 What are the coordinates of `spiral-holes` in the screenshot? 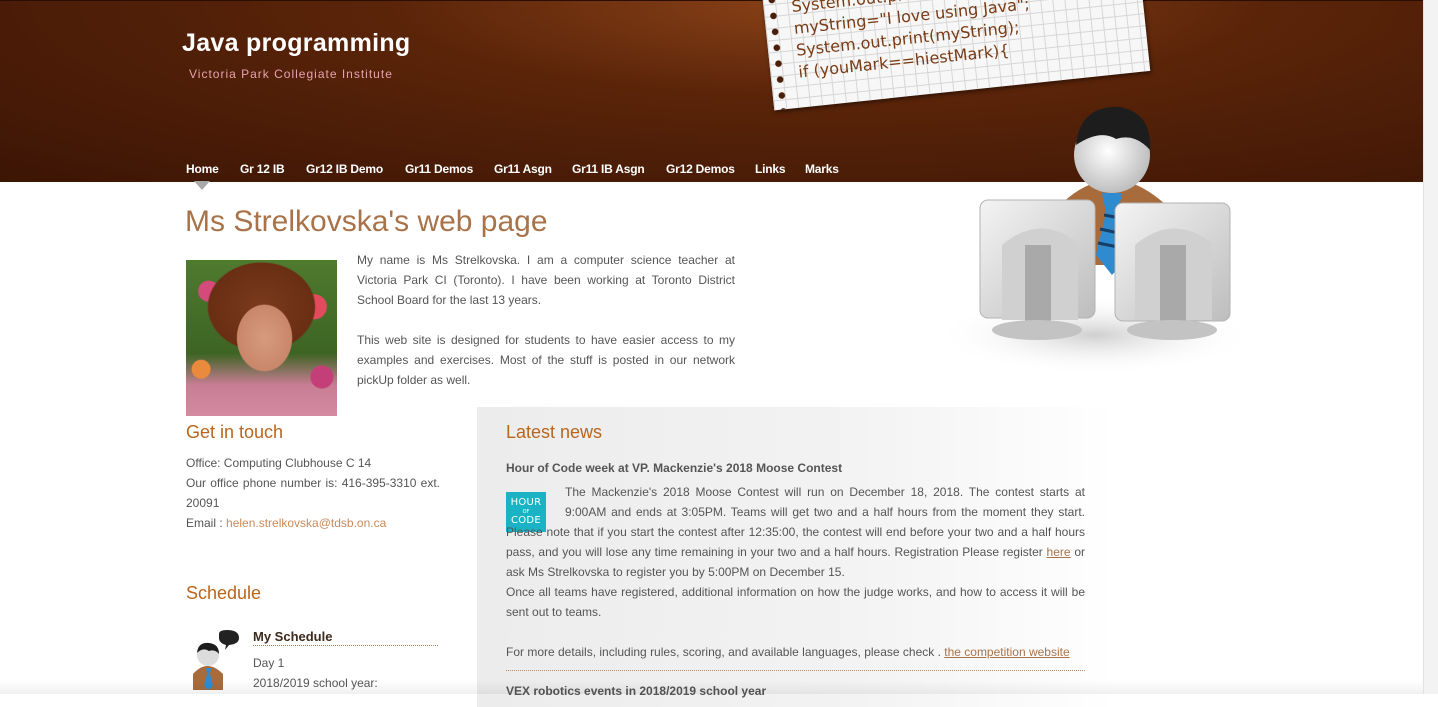 It's located at (777, 55).